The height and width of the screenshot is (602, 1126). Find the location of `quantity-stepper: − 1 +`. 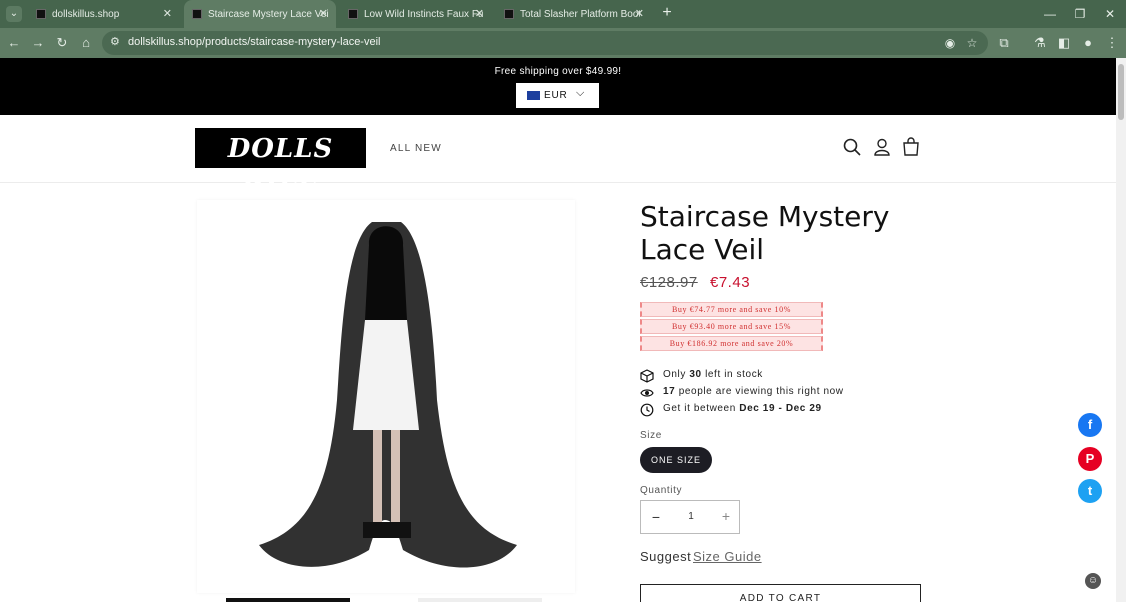

quantity-stepper: − 1 + is located at coordinates (690, 517).